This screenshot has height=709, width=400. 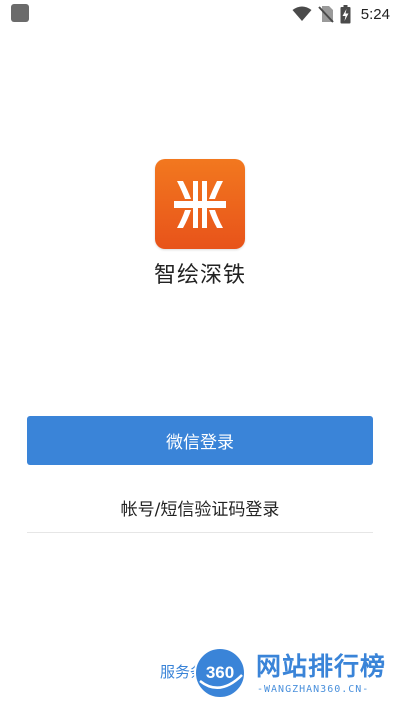 I want to click on watermark: 360 网站排行榜 -WANGZHAN360.CN-, so click(x=295, y=675).